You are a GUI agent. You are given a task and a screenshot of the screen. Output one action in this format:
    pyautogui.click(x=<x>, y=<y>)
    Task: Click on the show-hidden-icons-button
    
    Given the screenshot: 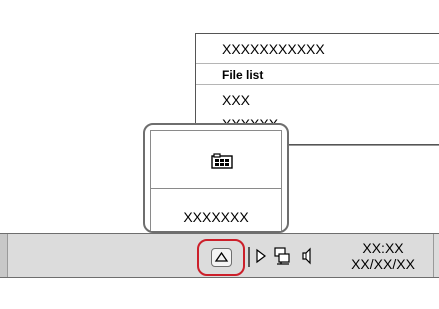 What is the action you would take?
    pyautogui.click(x=221, y=257)
    